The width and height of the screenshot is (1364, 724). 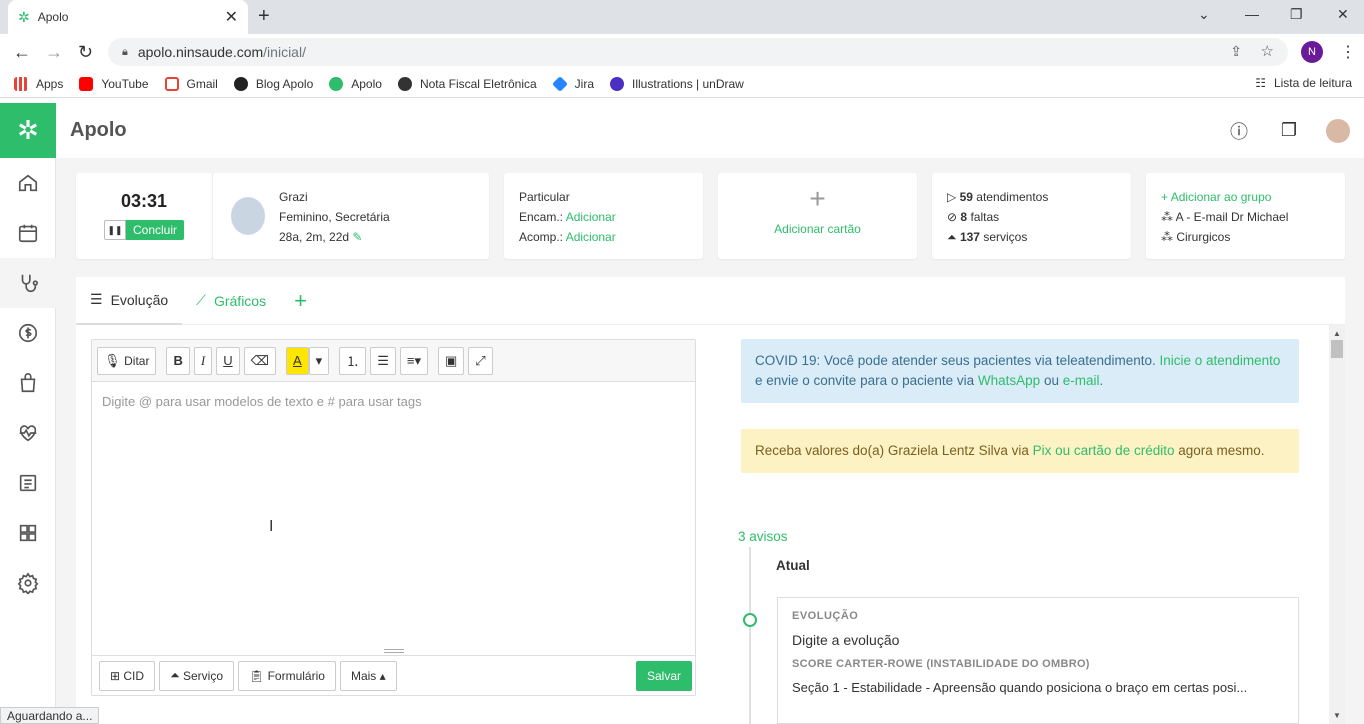 I want to click on close-tab-icon: ✕, so click(x=231, y=17).